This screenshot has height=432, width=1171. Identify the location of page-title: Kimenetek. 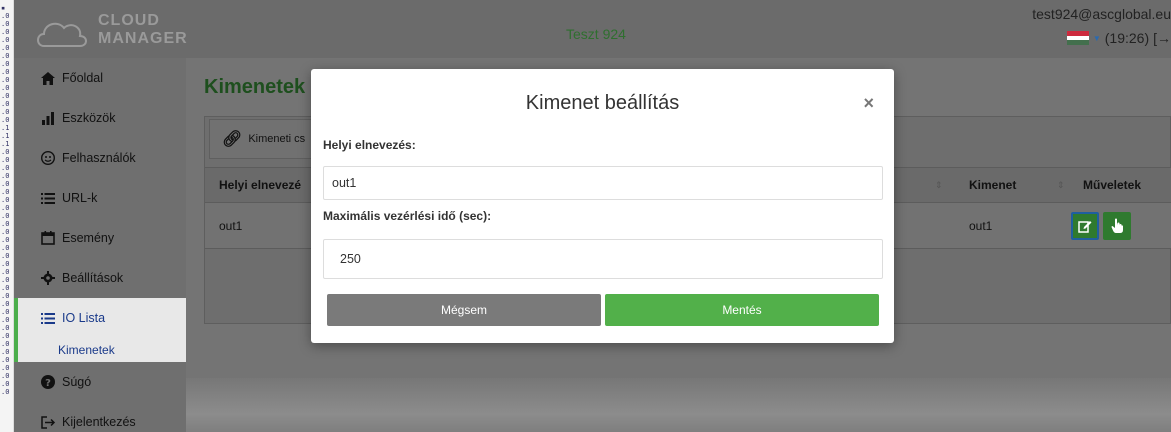
(255, 87).